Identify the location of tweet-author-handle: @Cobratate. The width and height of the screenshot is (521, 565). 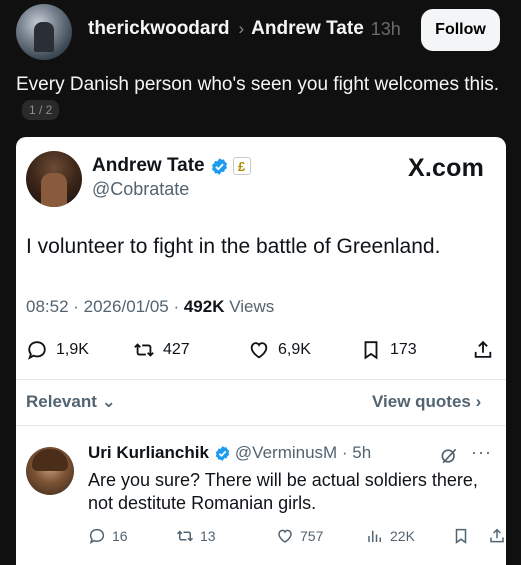
(140, 189).